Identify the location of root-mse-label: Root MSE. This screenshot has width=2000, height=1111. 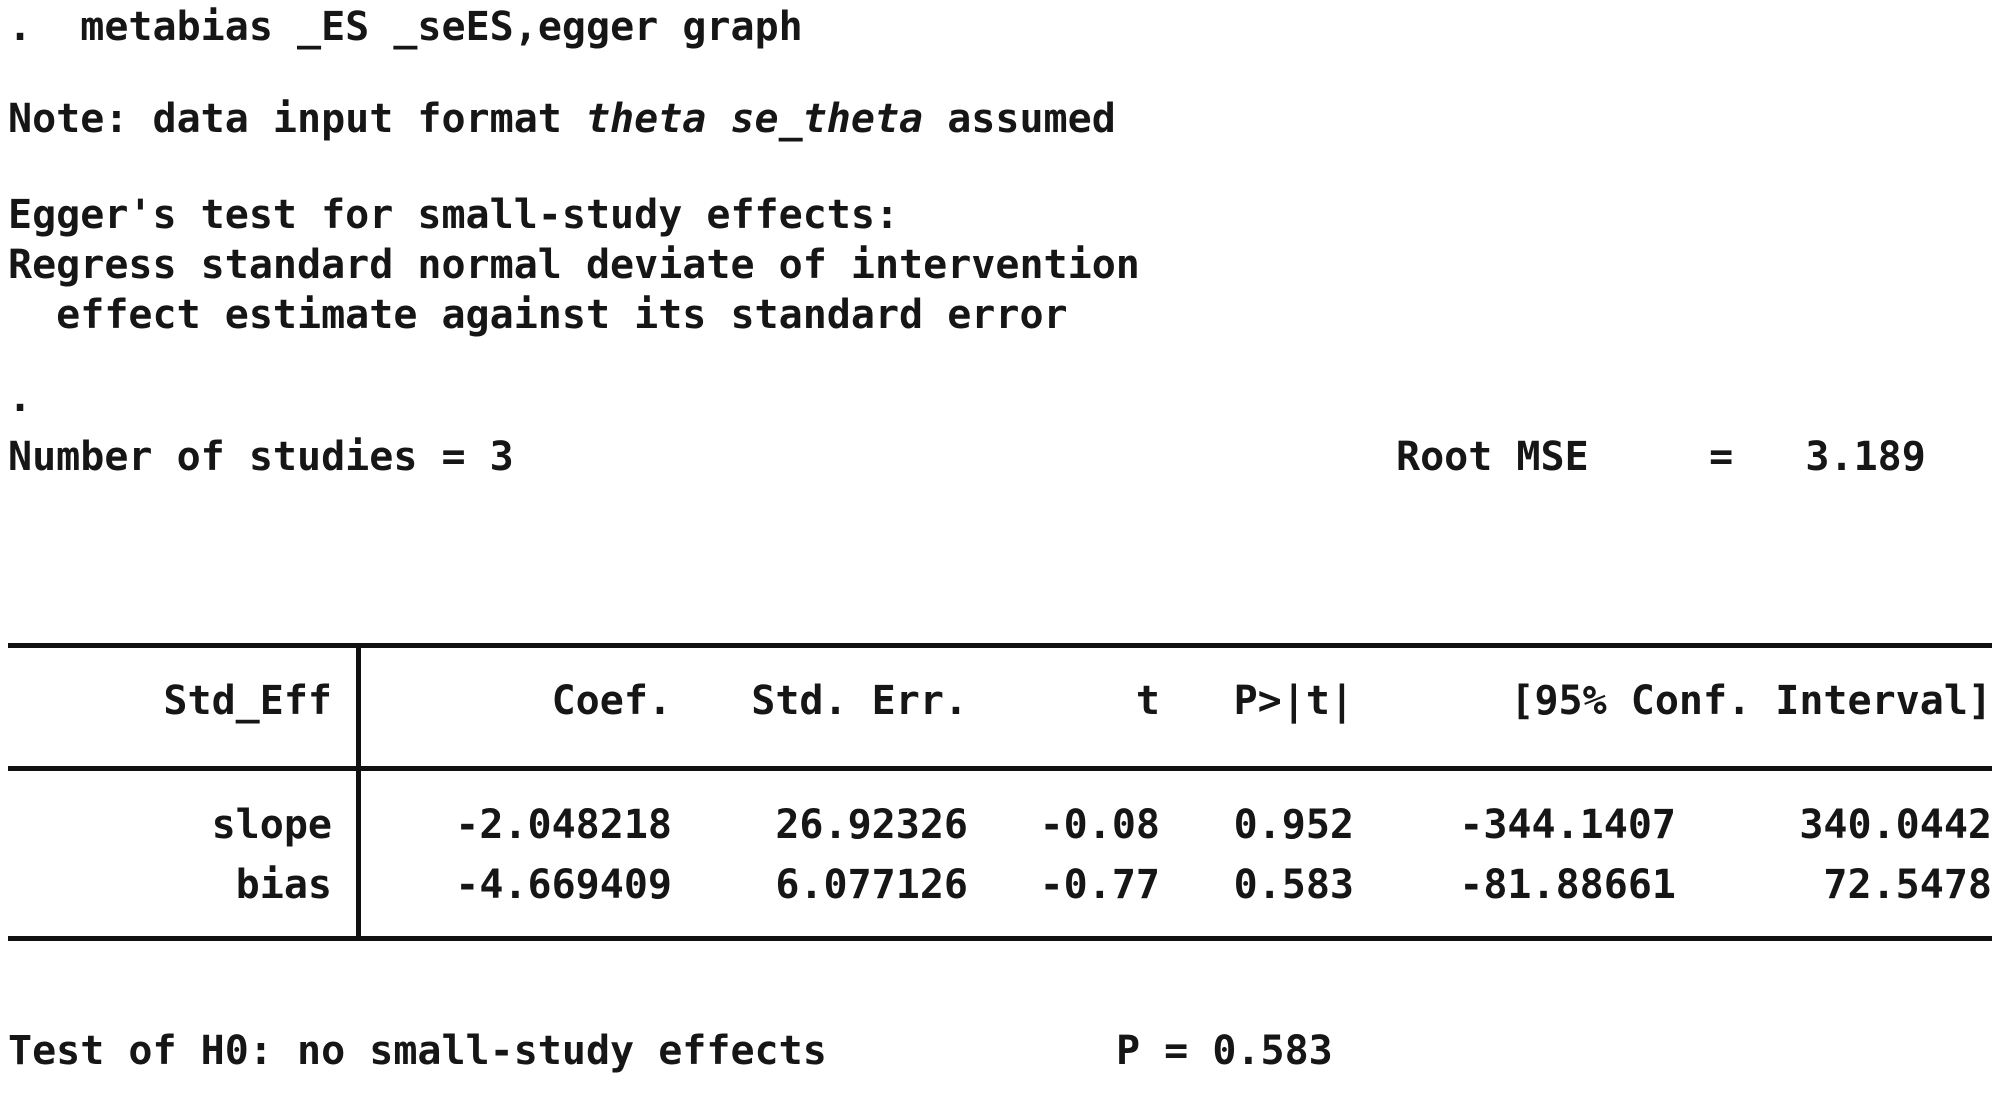
(1492, 457).